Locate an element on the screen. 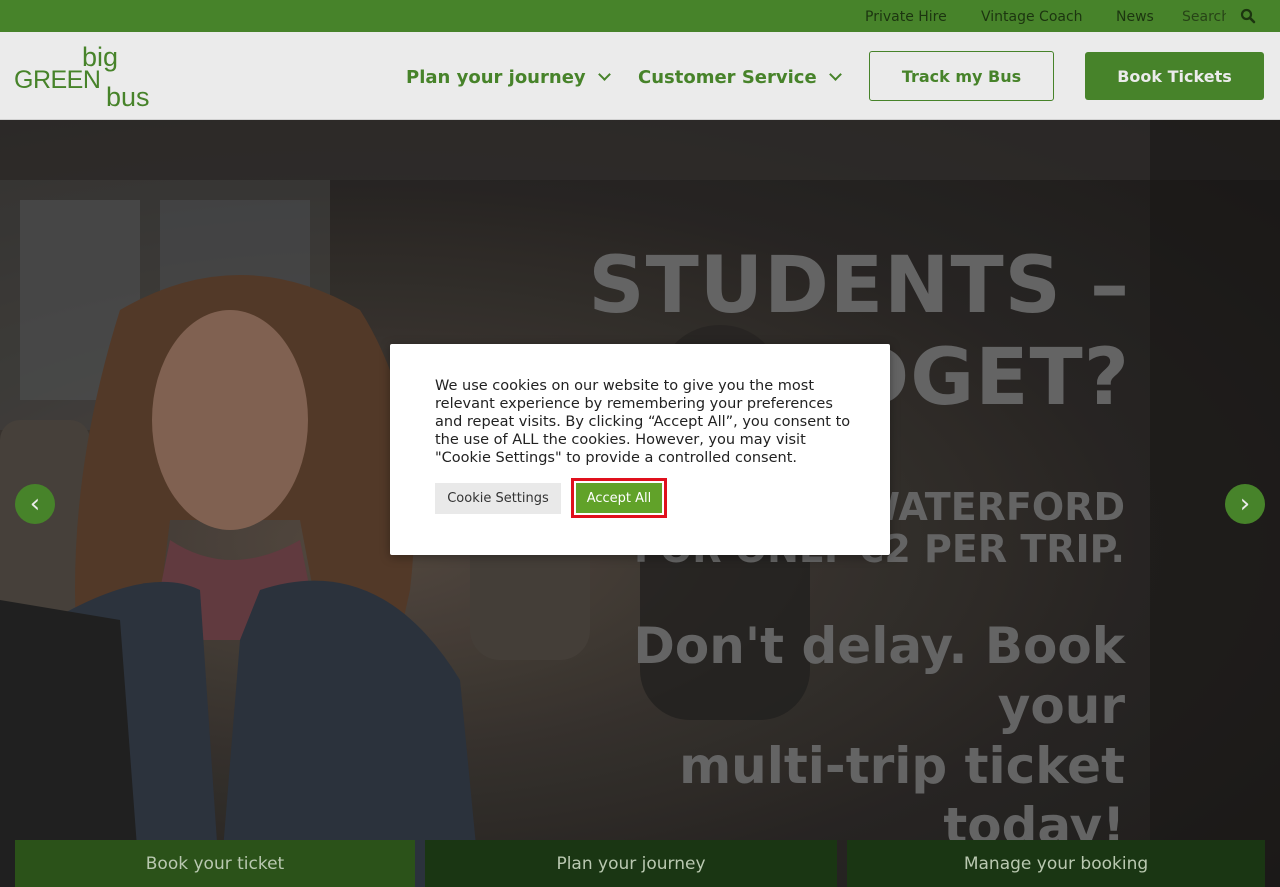 The image size is (1280, 887). accept-all-button: Accept All is located at coordinates (619, 498).